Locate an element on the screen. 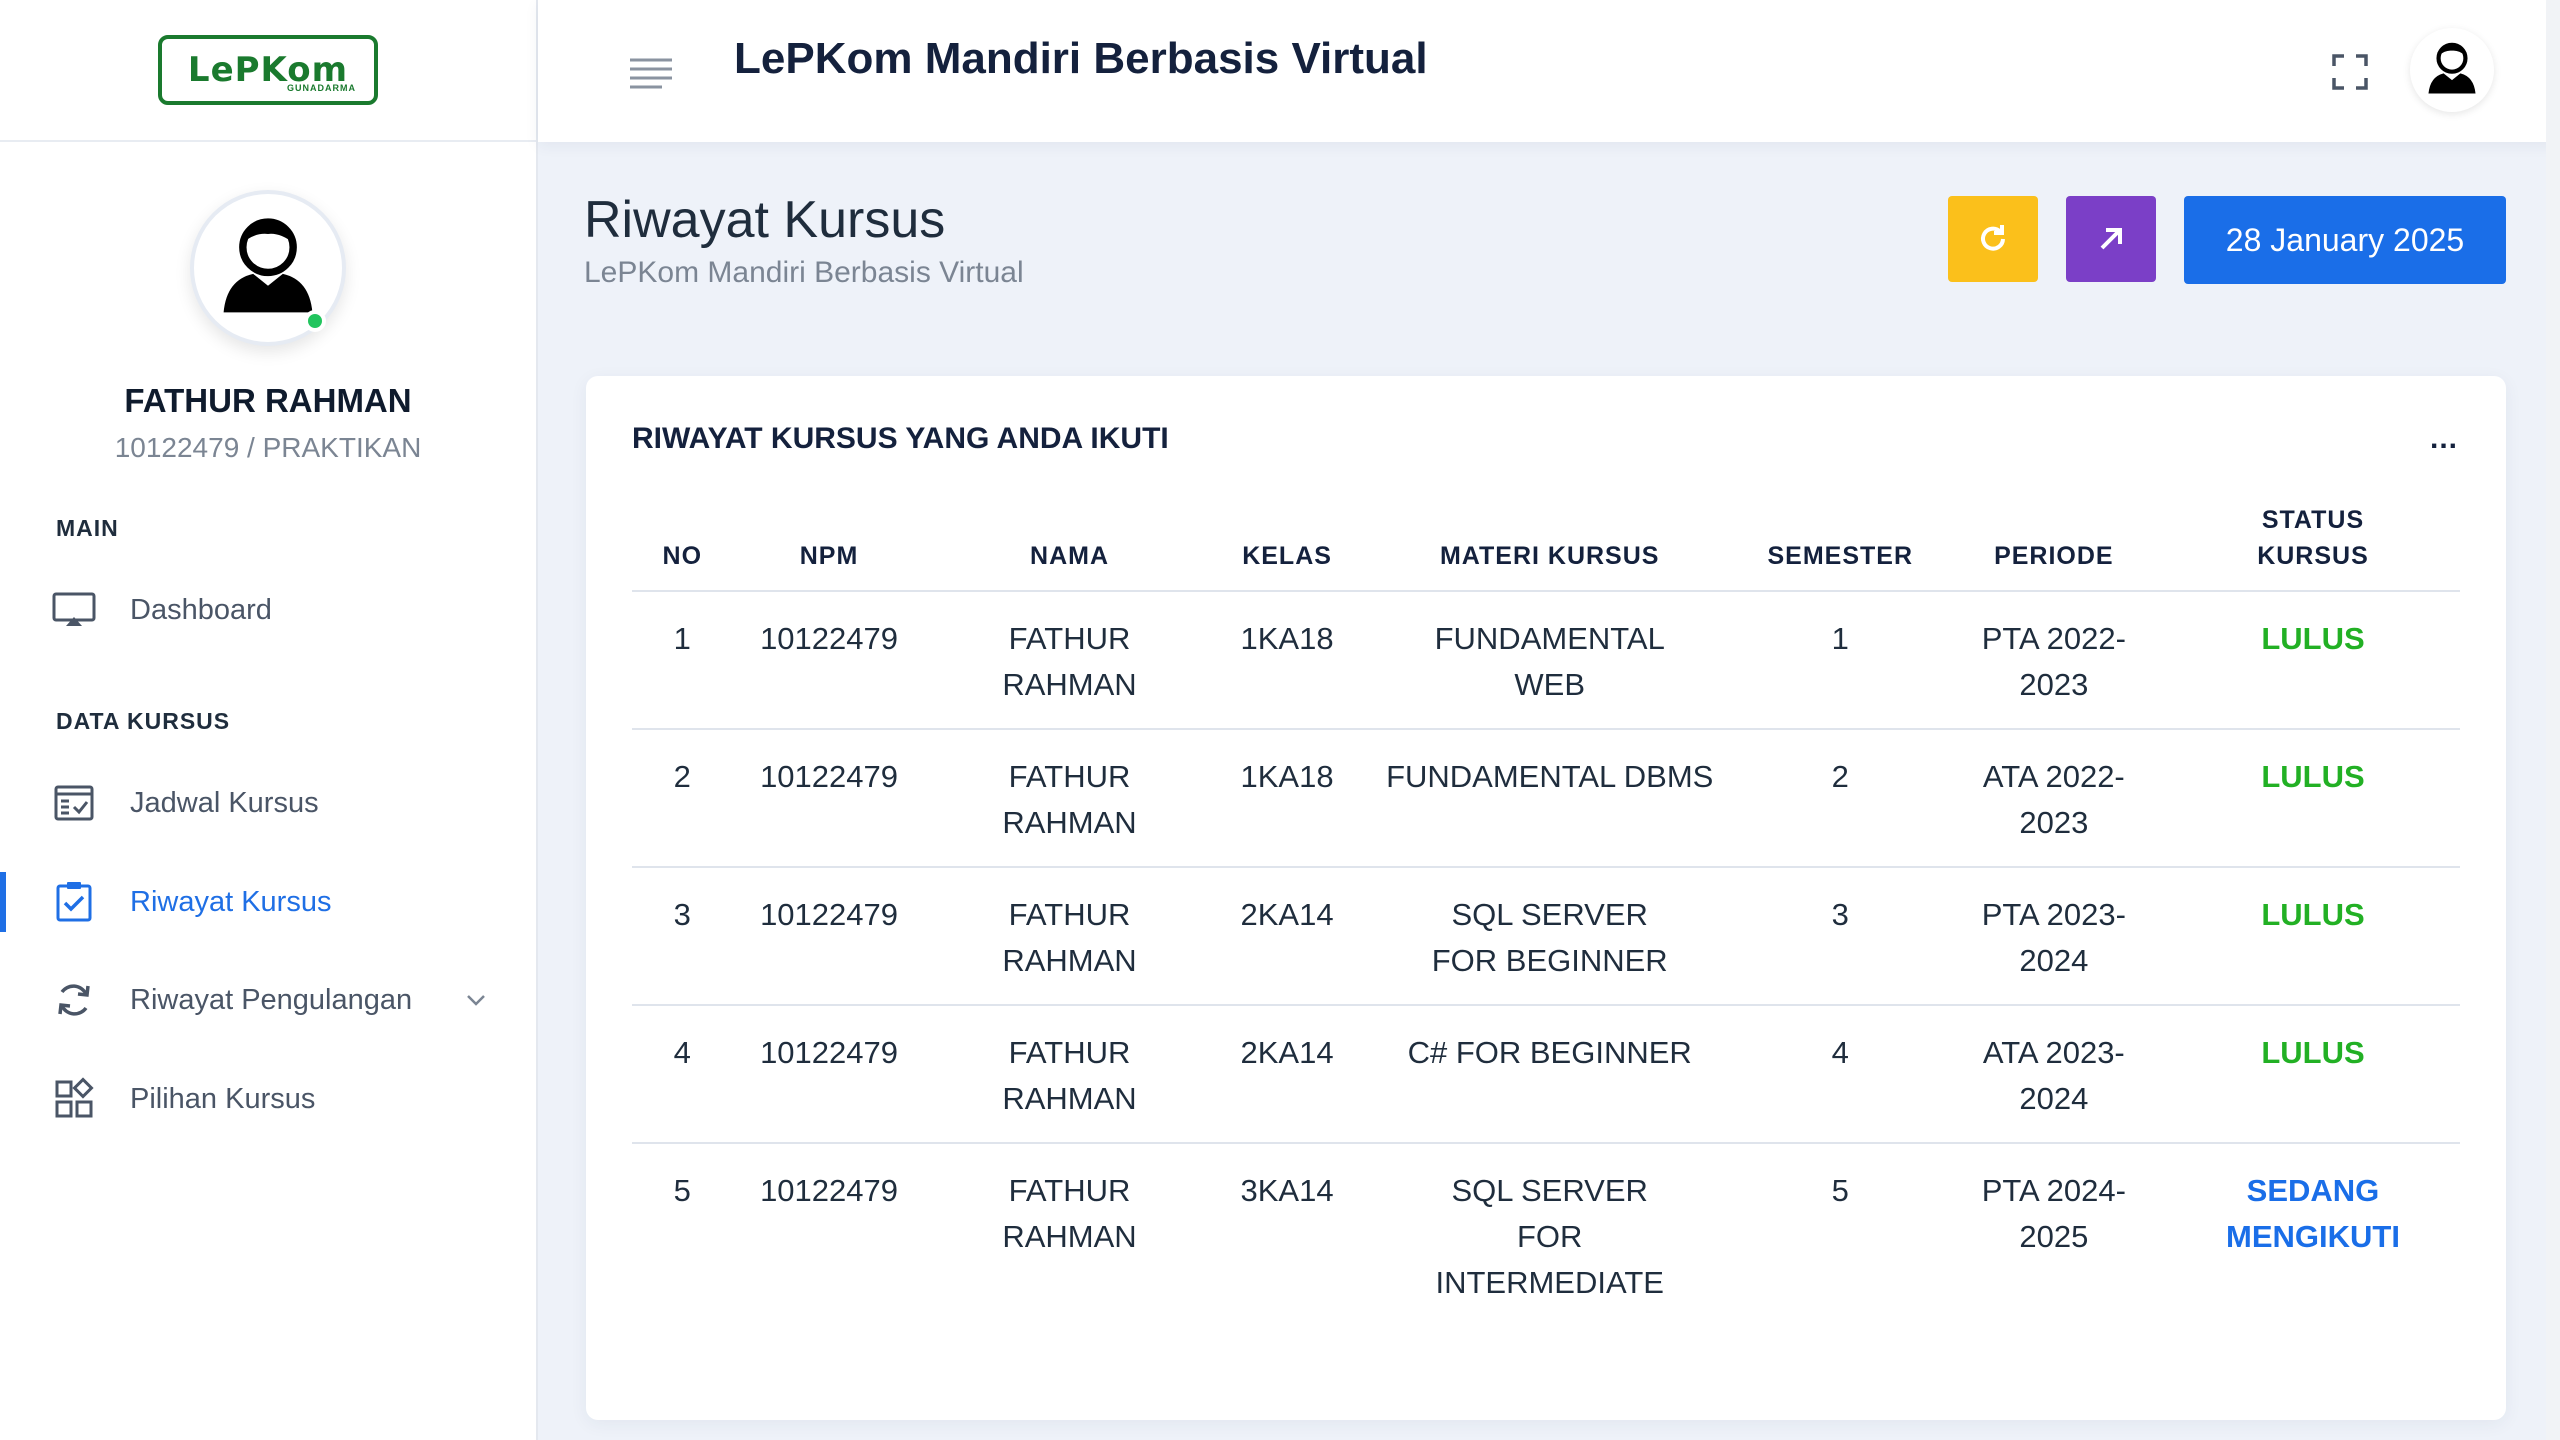 This screenshot has width=2560, height=1440. chevron-down-icon is located at coordinates (476, 1000).